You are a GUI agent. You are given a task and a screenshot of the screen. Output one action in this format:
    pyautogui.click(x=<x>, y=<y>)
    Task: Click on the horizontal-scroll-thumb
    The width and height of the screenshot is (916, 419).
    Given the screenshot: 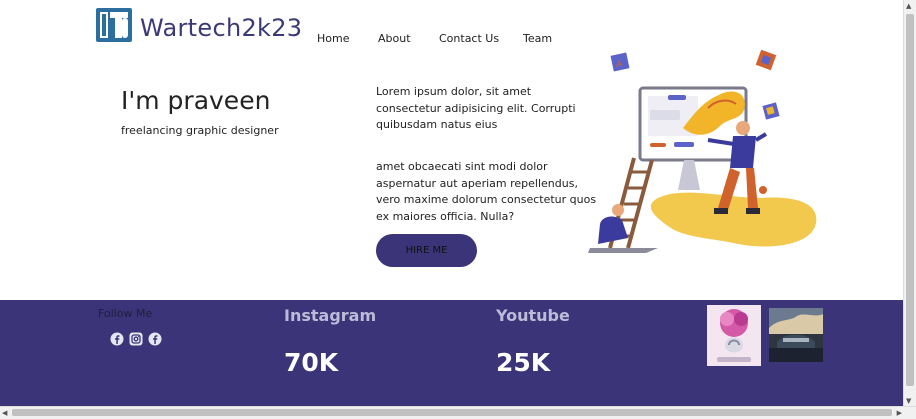 What is the action you would take?
    pyautogui.click(x=452, y=412)
    